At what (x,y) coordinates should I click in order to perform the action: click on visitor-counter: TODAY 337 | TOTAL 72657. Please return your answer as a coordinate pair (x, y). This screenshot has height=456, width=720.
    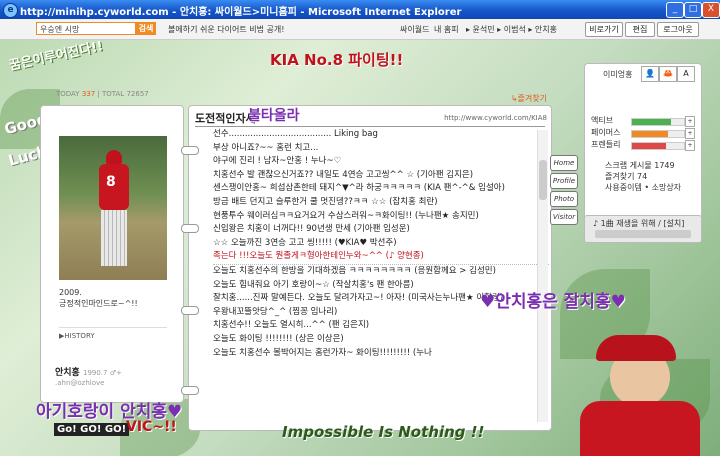
    Looking at the image, I should click on (102, 94).